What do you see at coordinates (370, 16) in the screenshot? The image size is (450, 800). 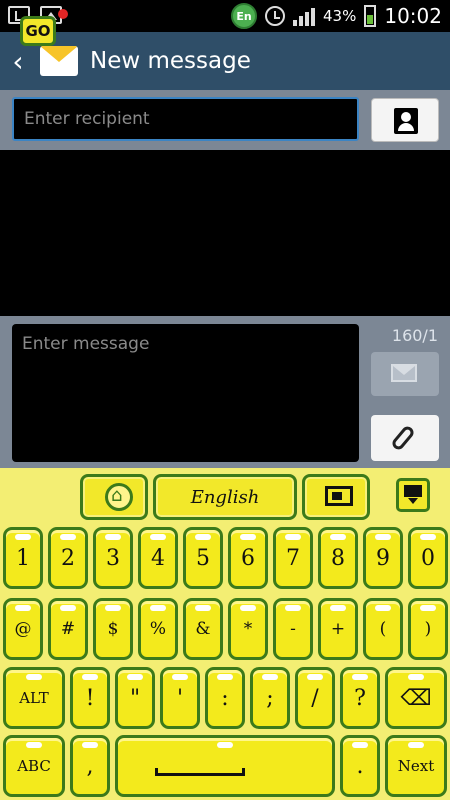 I see `battery-icon` at bounding box center [370, 16].